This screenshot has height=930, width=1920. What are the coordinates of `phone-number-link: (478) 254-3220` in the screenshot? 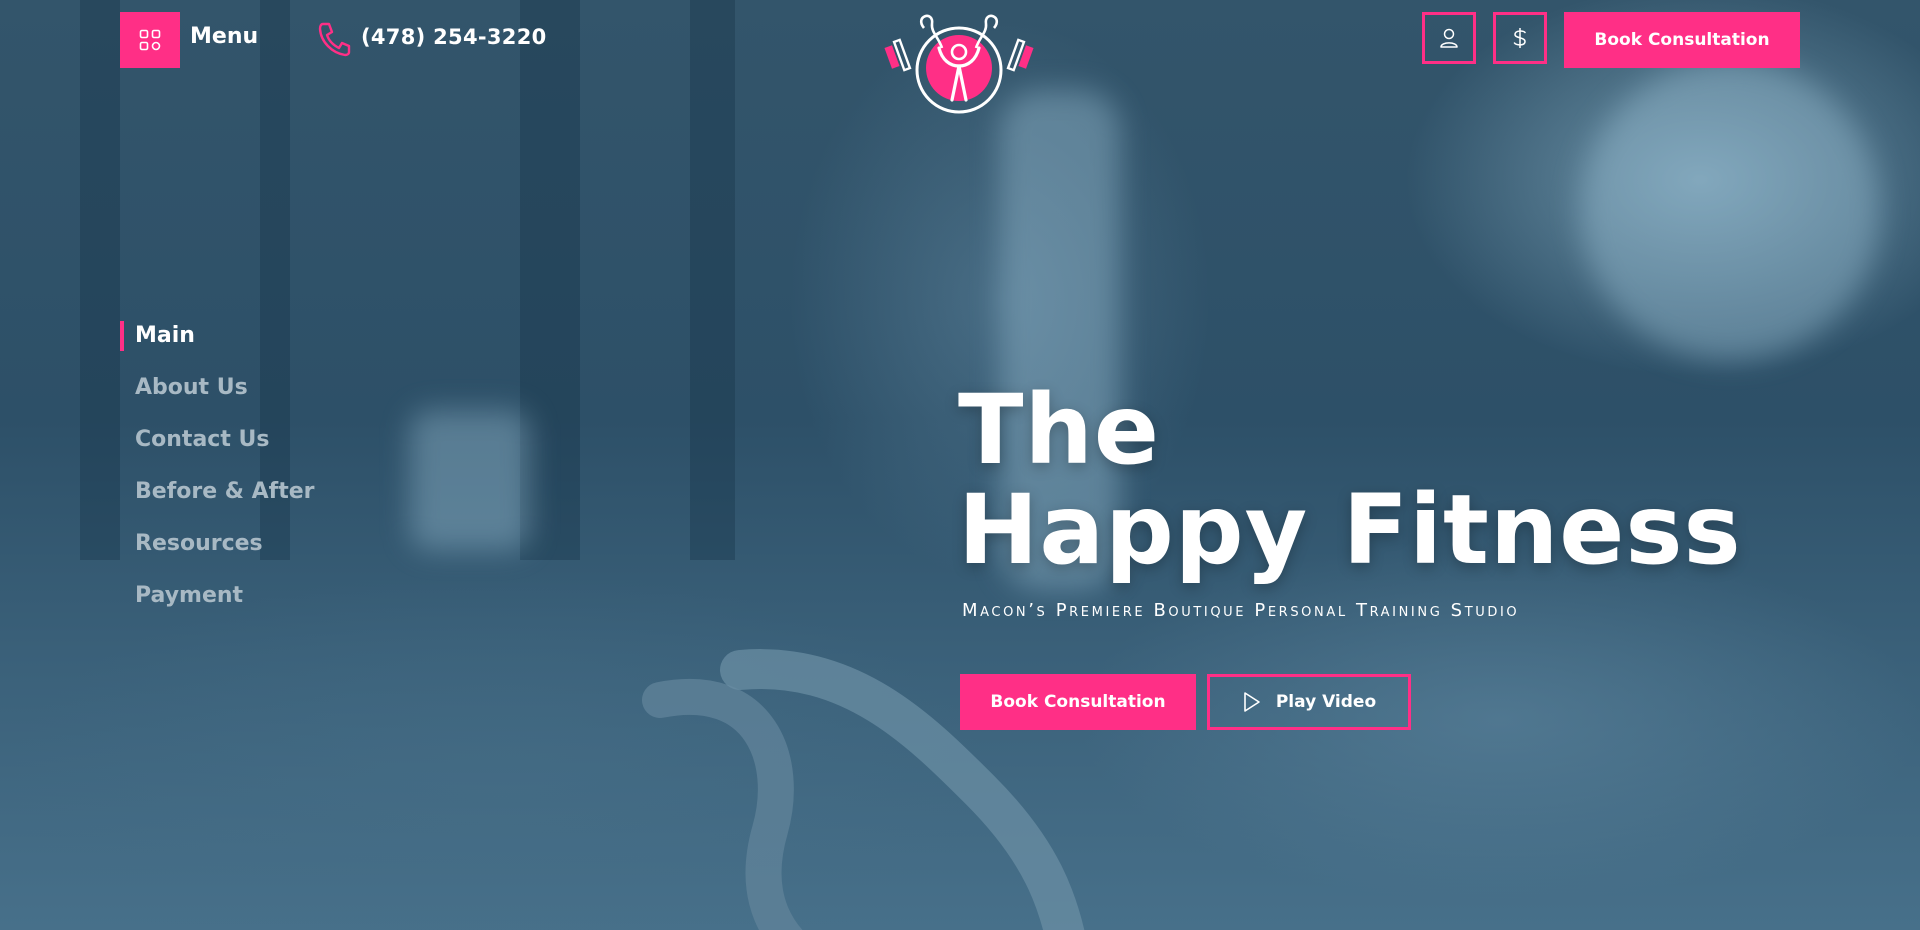 It's located at (454, 37).